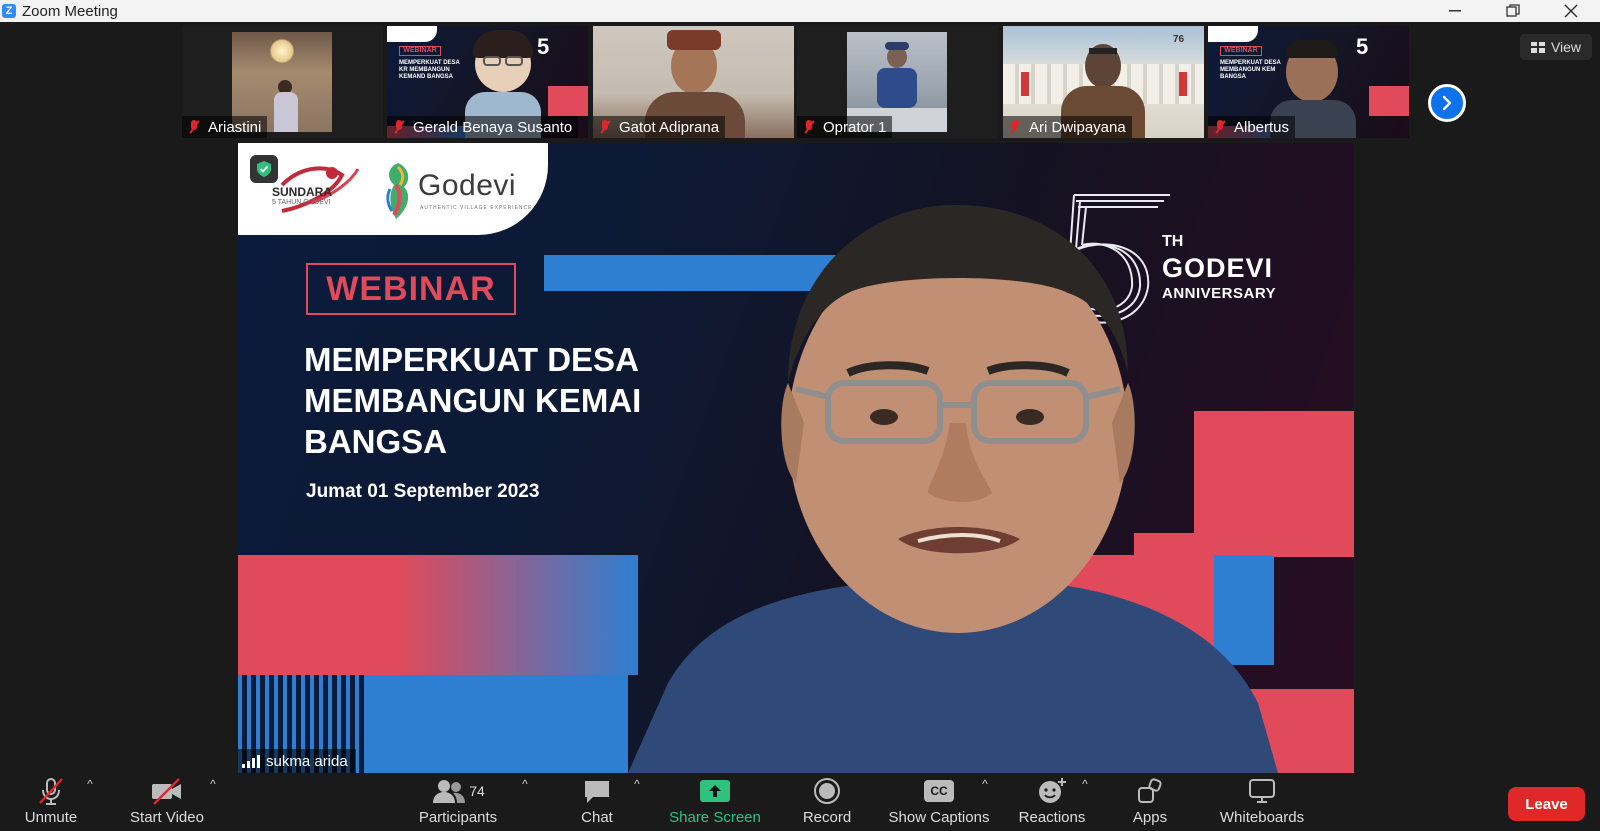  What do you see at coordinates (9, 11) in the screenshot?
I see `zoom-logo-icon: Z` at bounding box center [9, 11].